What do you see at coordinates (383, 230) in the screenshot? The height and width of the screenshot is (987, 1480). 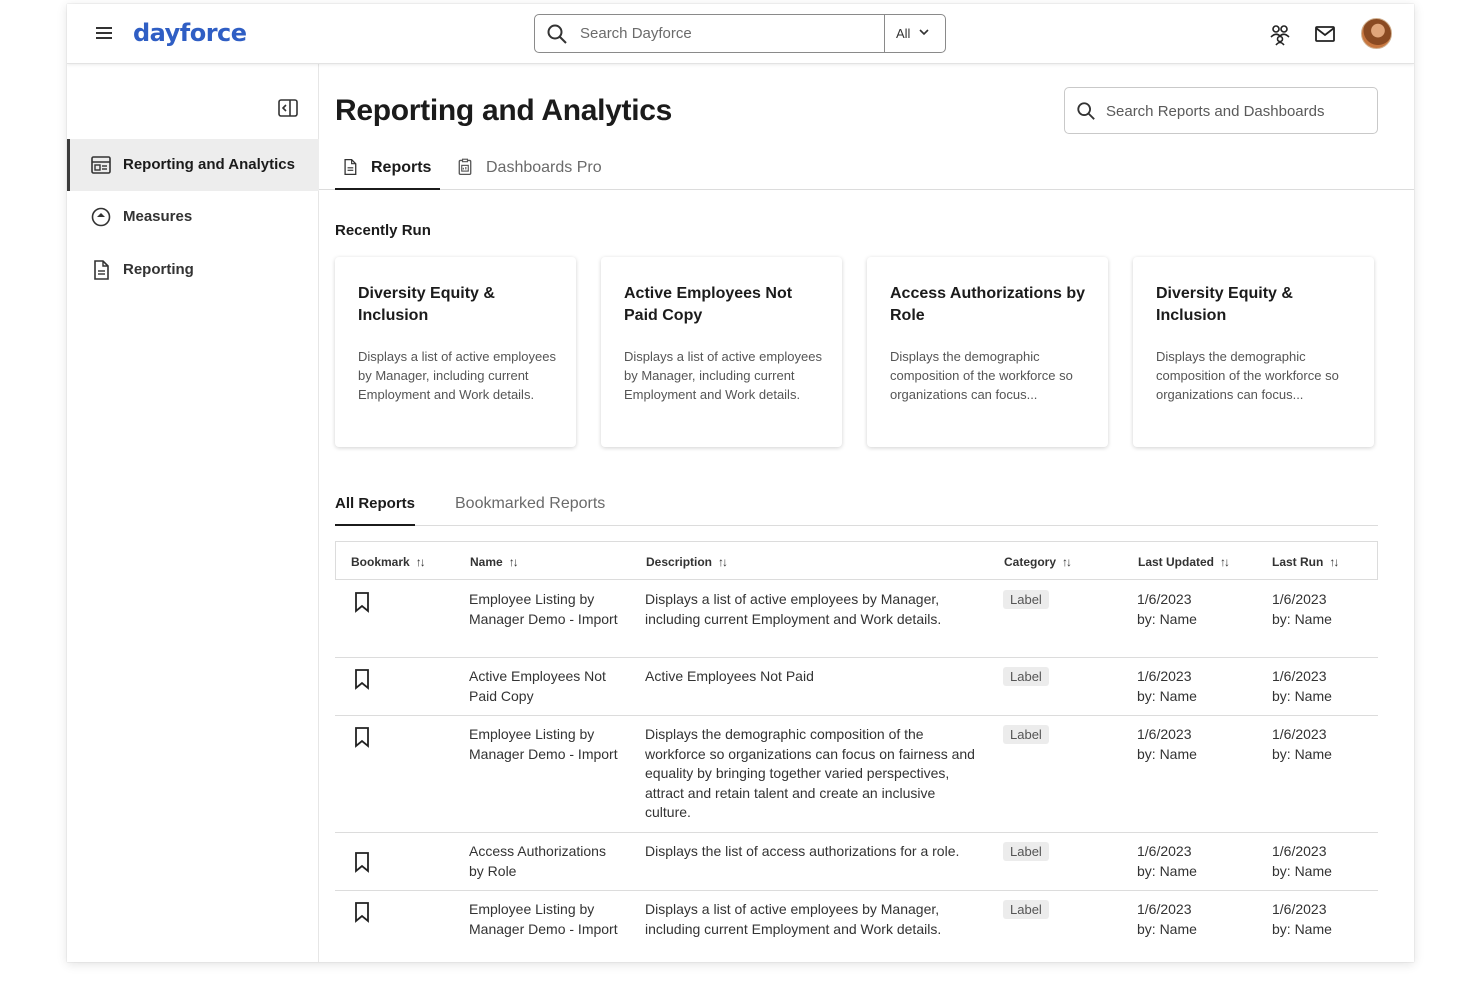 I see `recently-run-heading: Recently Run` at bounding box center [383, 230].